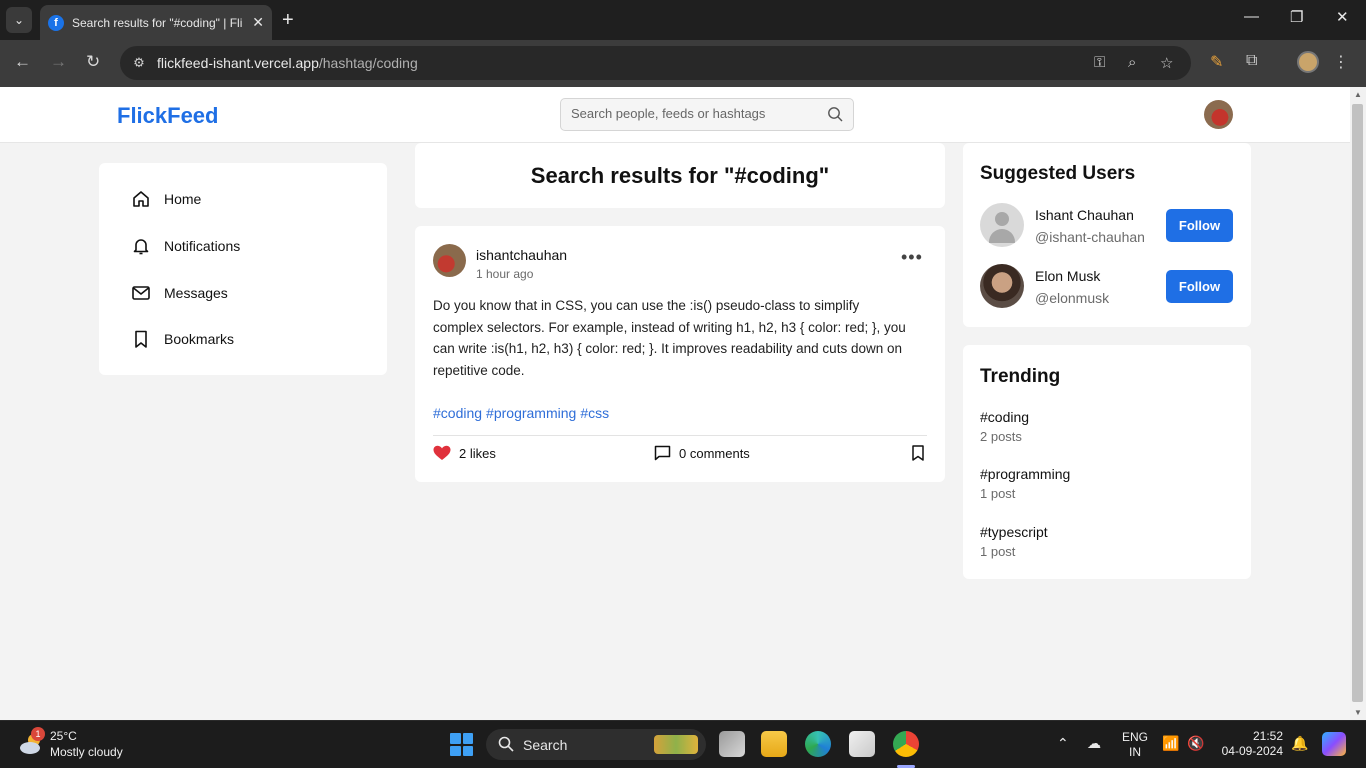 The height and width of the screenshot is (768, 1366). Describe the element at coordinates (818, 744) in the screenshot. I see `edge-icon` at that location.